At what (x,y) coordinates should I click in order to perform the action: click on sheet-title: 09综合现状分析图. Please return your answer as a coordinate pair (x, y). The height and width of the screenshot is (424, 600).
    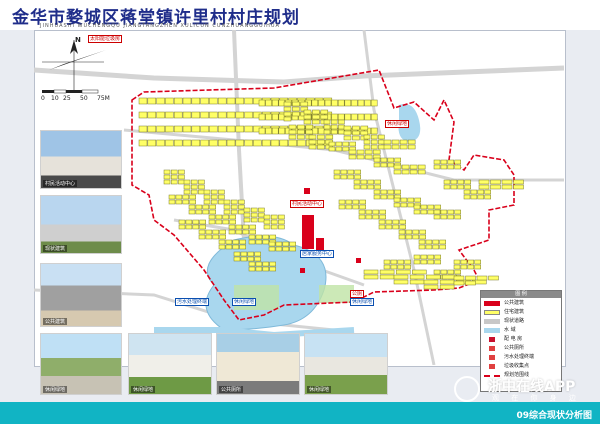
    Looking at the image, I should click on (554, 416).